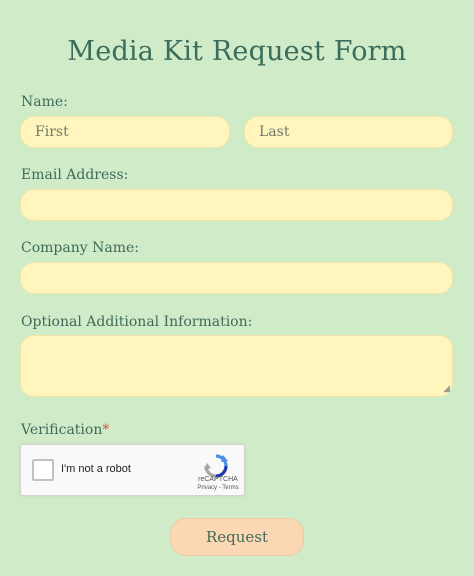  What do you see at coordinates (237, 51) in the screenshot?
I see `form-title: Media Kit Request Form` at bounding box center [237, 51].